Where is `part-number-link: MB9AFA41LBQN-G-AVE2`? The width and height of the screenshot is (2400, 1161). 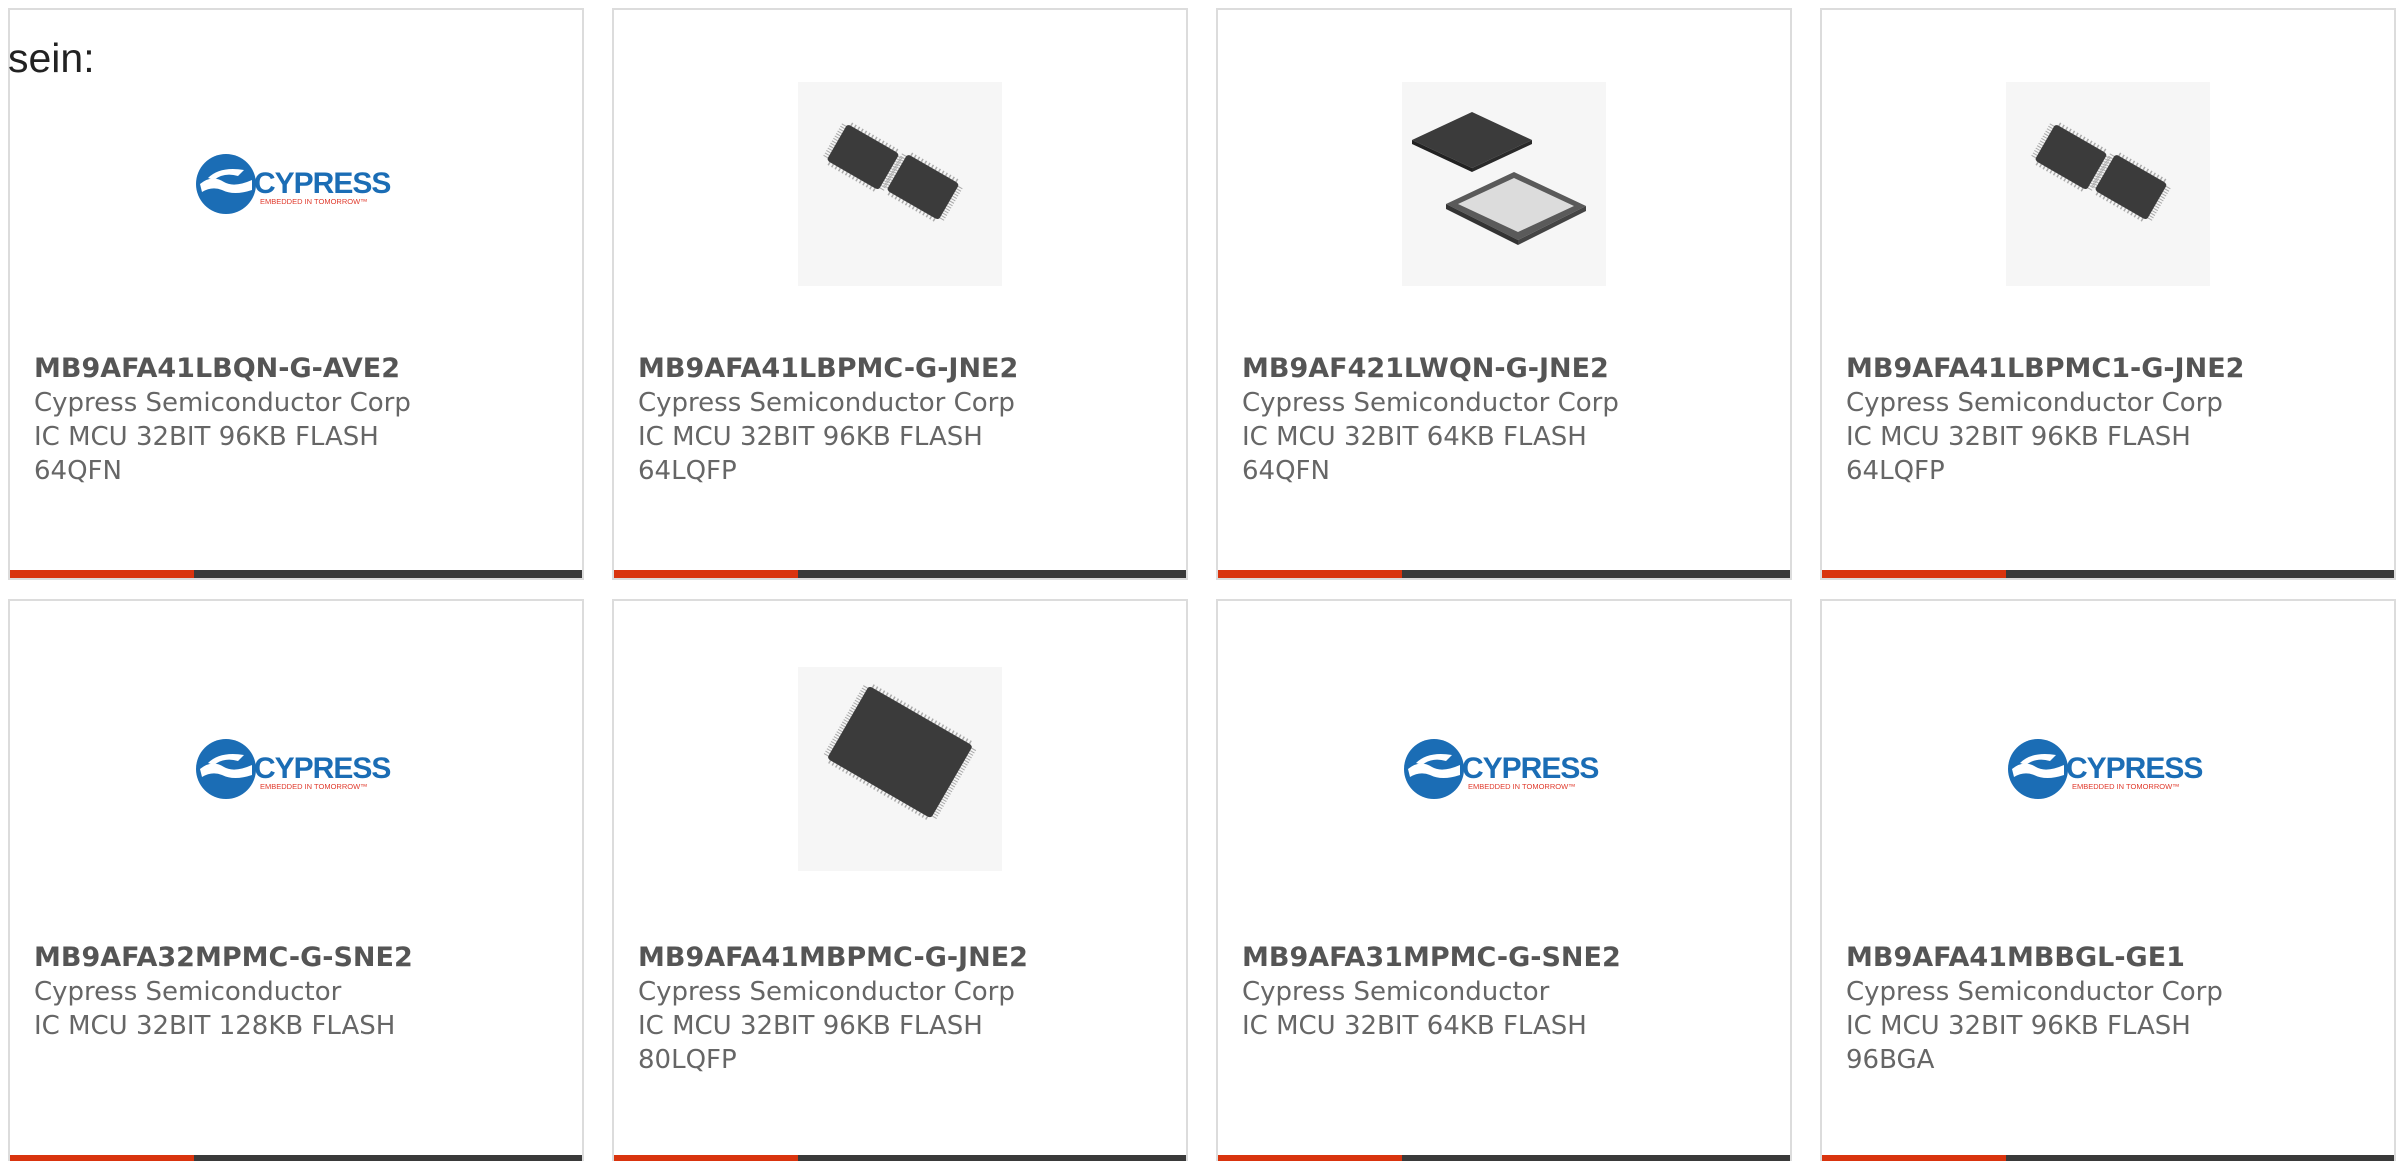
part-number-link: MB9AFA41LBQN-G-AVE2 is located at coordinates (298, 369).